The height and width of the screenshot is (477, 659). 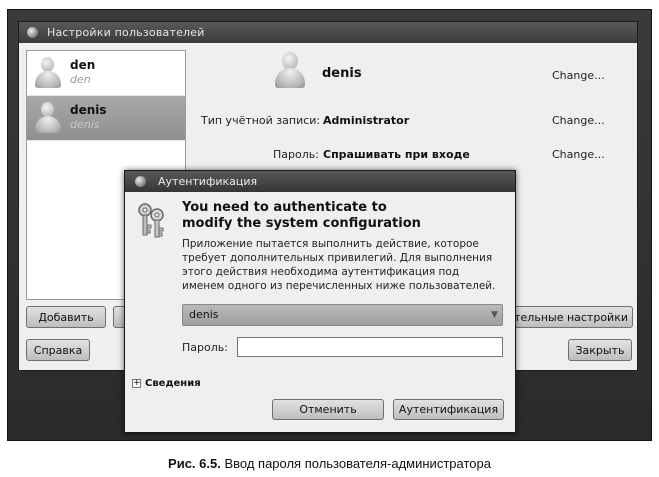 What do you see at coordinates (296, 154) in the screenshot?
I see `password-row-label: Пароль:` at bounding box center [296, 154].